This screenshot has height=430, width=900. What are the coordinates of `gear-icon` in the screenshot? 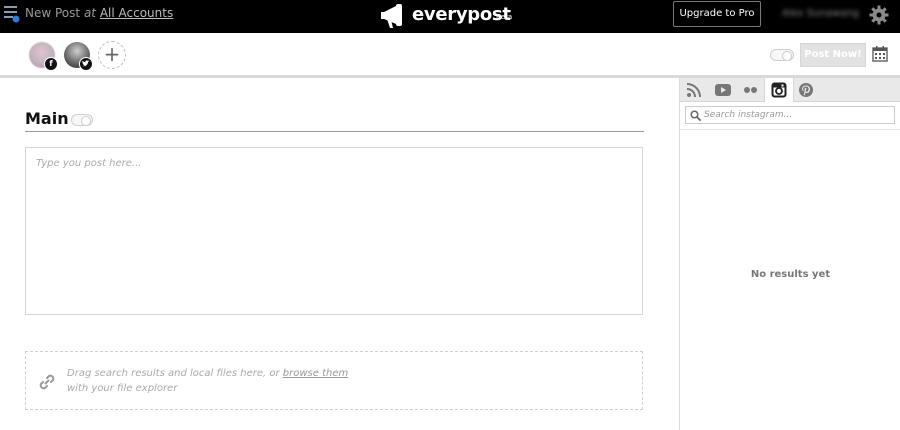 It's located at (879, 15).